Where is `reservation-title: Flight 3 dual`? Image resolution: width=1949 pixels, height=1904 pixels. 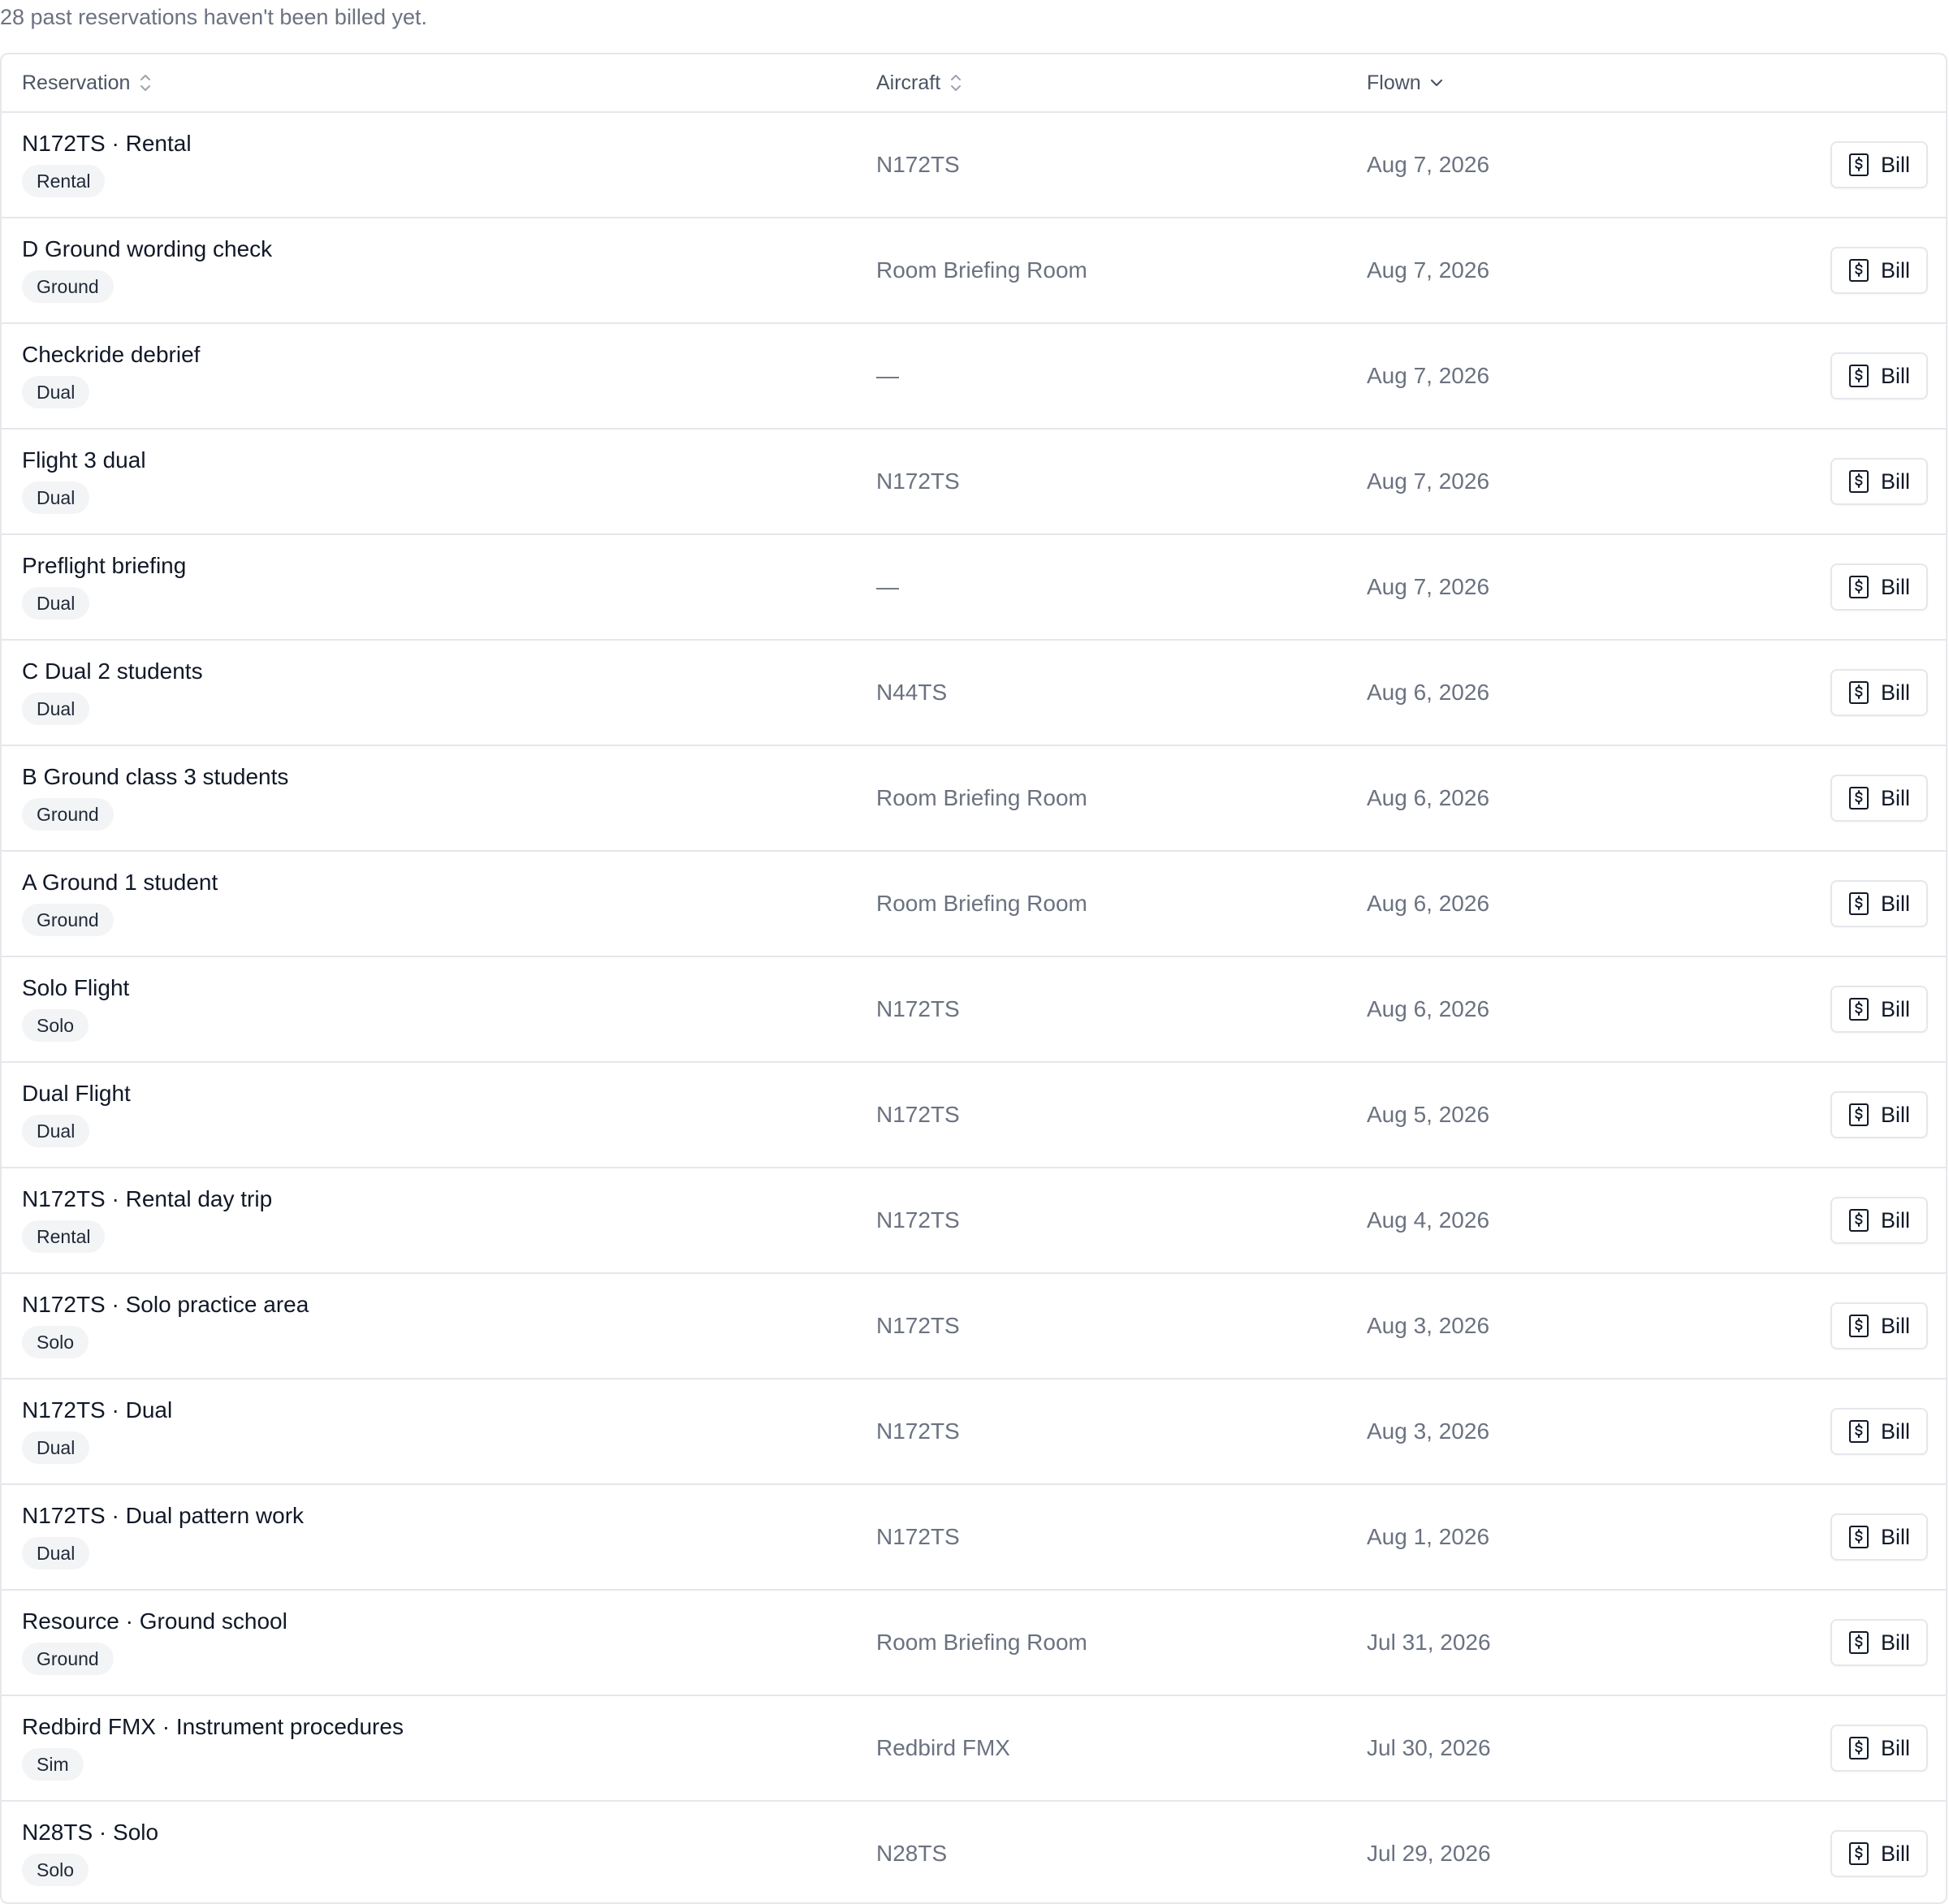 reservation-title: Flight 3 dual is located at coordinates (84, 460).